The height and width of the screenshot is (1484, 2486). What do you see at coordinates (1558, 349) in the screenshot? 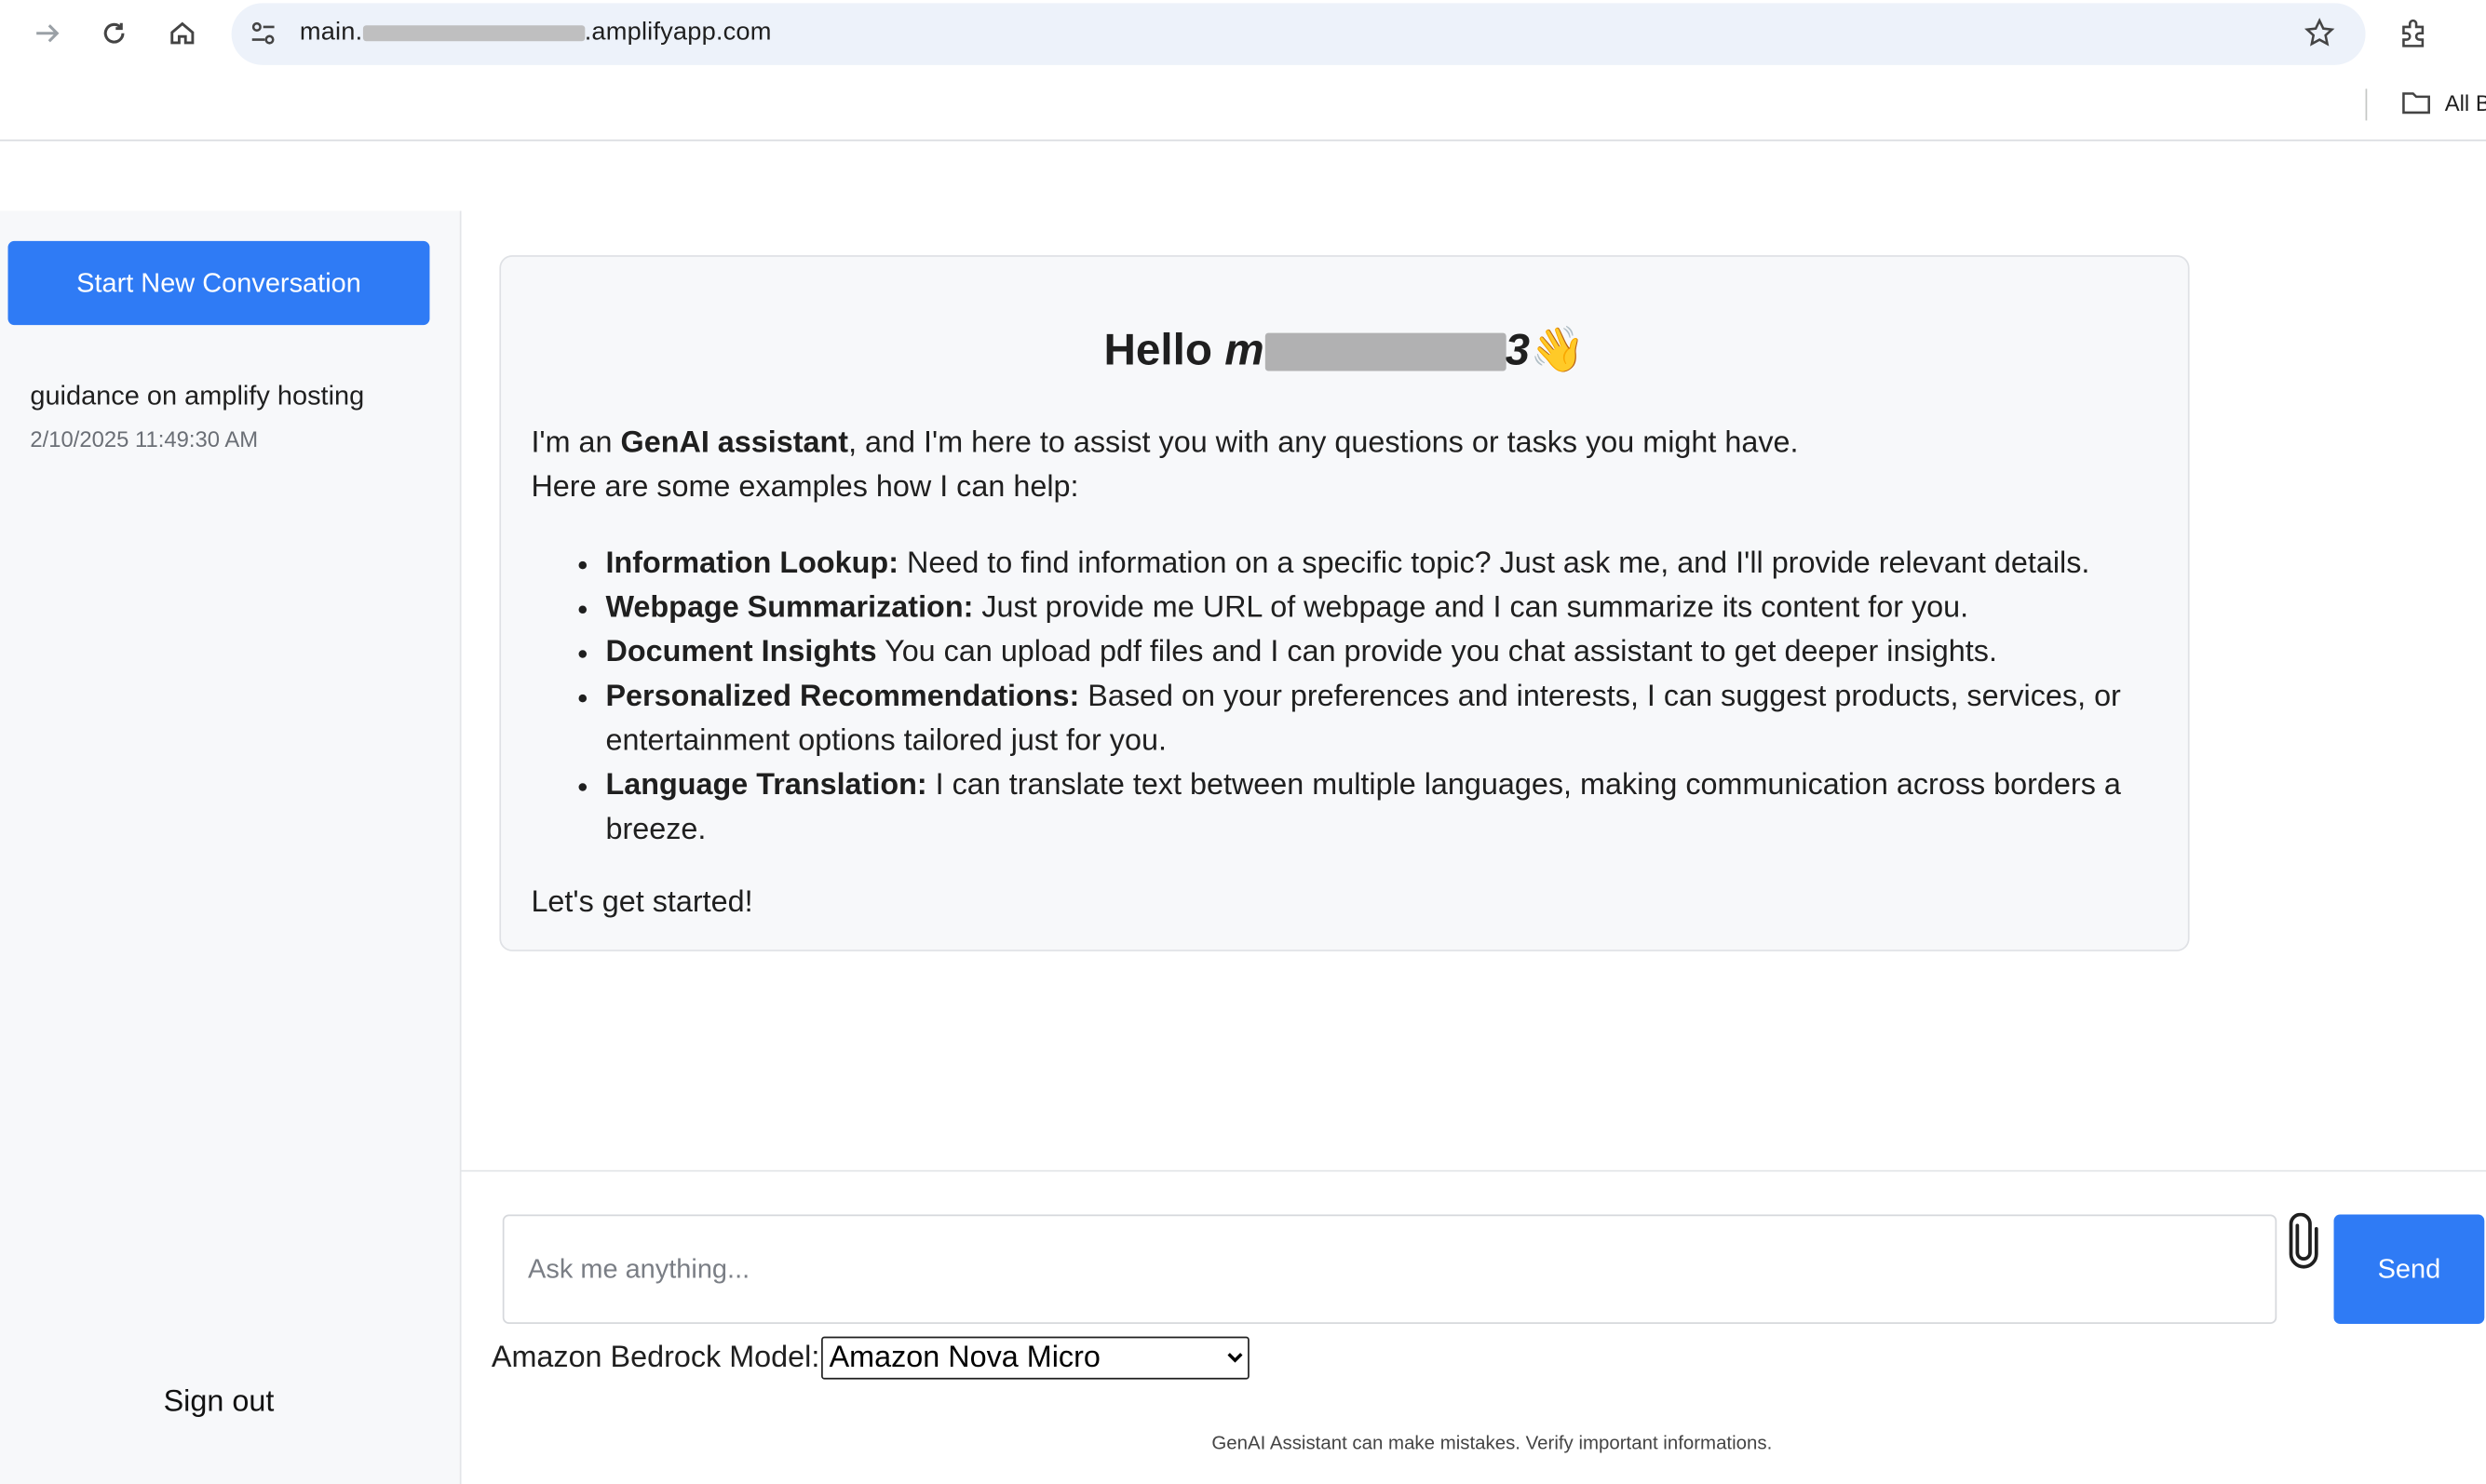
I see `wave-emoji: 👋` at bounding box center [1558, 349].